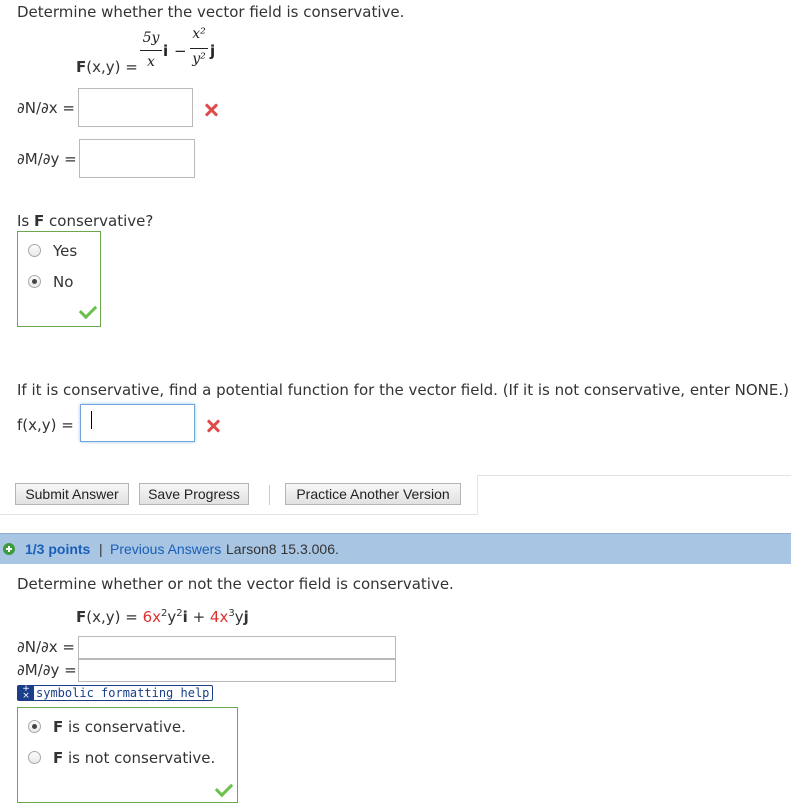  Describe the element at coordinates (26, 693) in the screenshot. I see `symbolic-help-icon: + ×` at that location.